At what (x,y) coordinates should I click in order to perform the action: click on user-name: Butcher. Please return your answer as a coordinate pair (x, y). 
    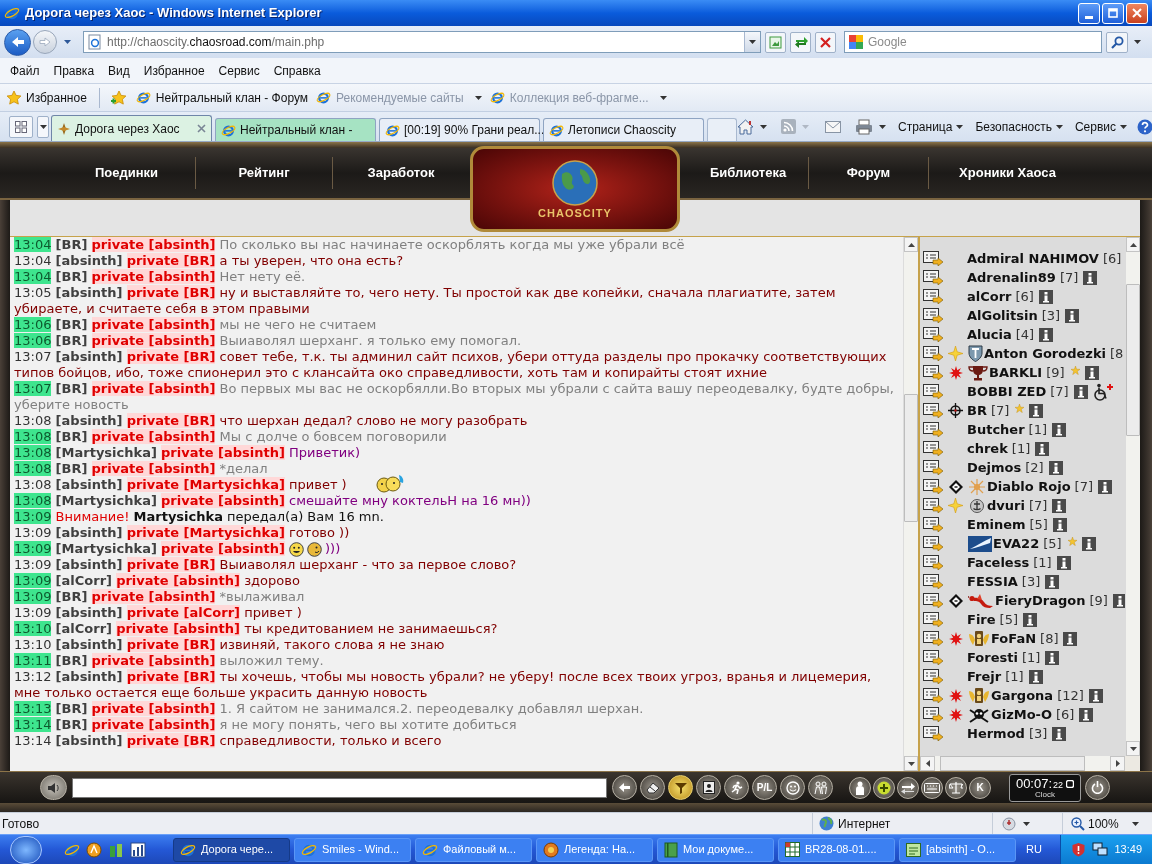
    Looking at the image, I should click on (996, 429).